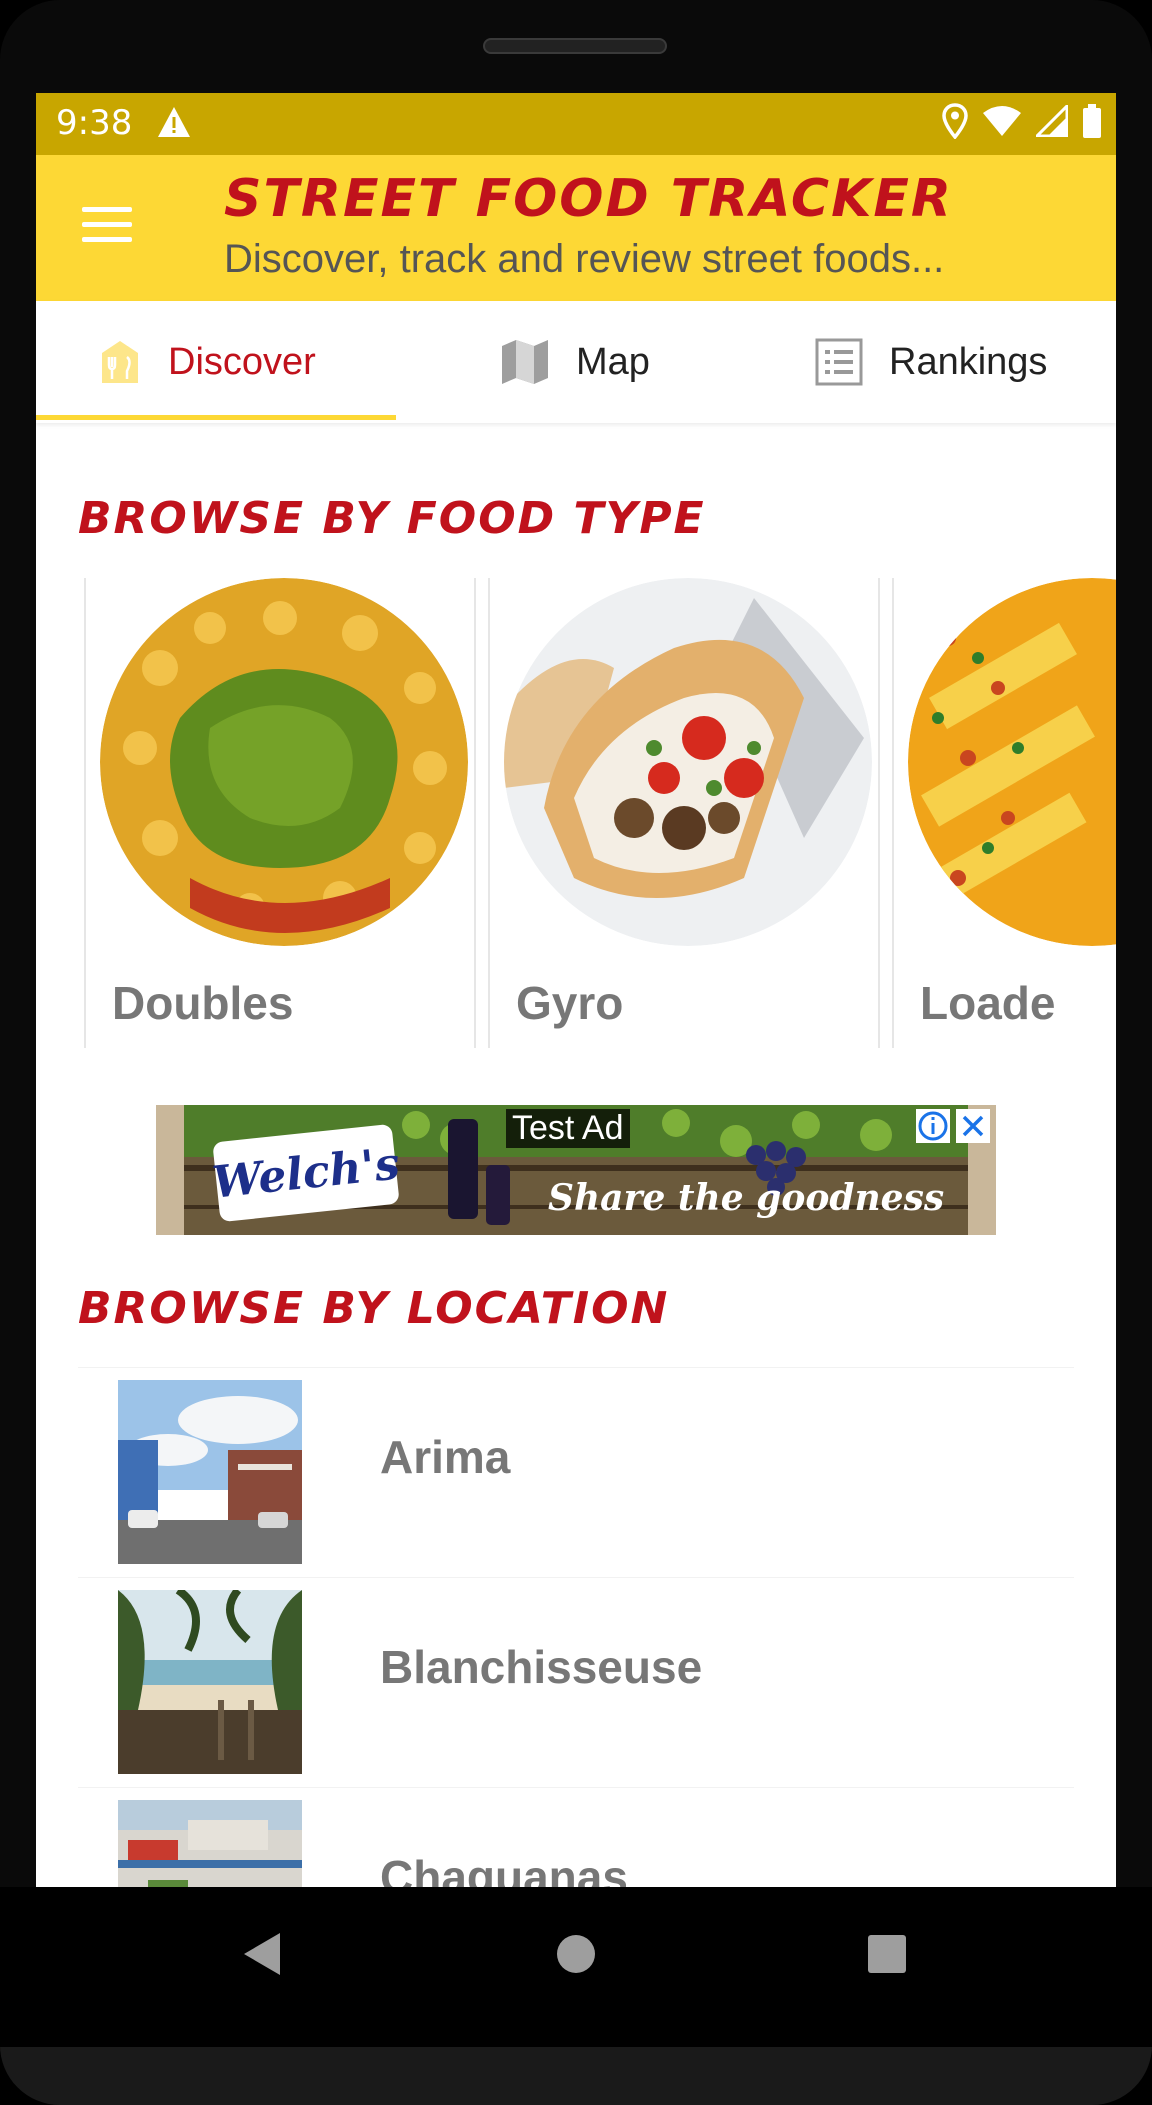 The height and width of the screenshot is (2105, 1152). I want to click on tab-bar: Discover Map Rankings, so click(576, 362).